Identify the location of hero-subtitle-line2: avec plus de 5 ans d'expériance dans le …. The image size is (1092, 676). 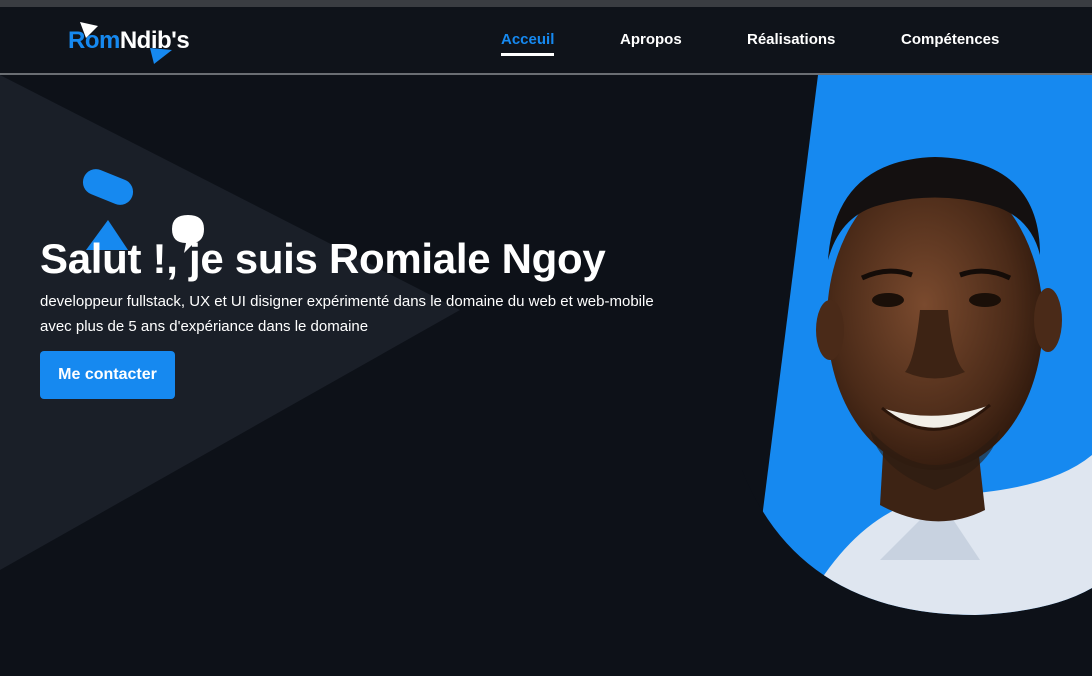
(204, 326).